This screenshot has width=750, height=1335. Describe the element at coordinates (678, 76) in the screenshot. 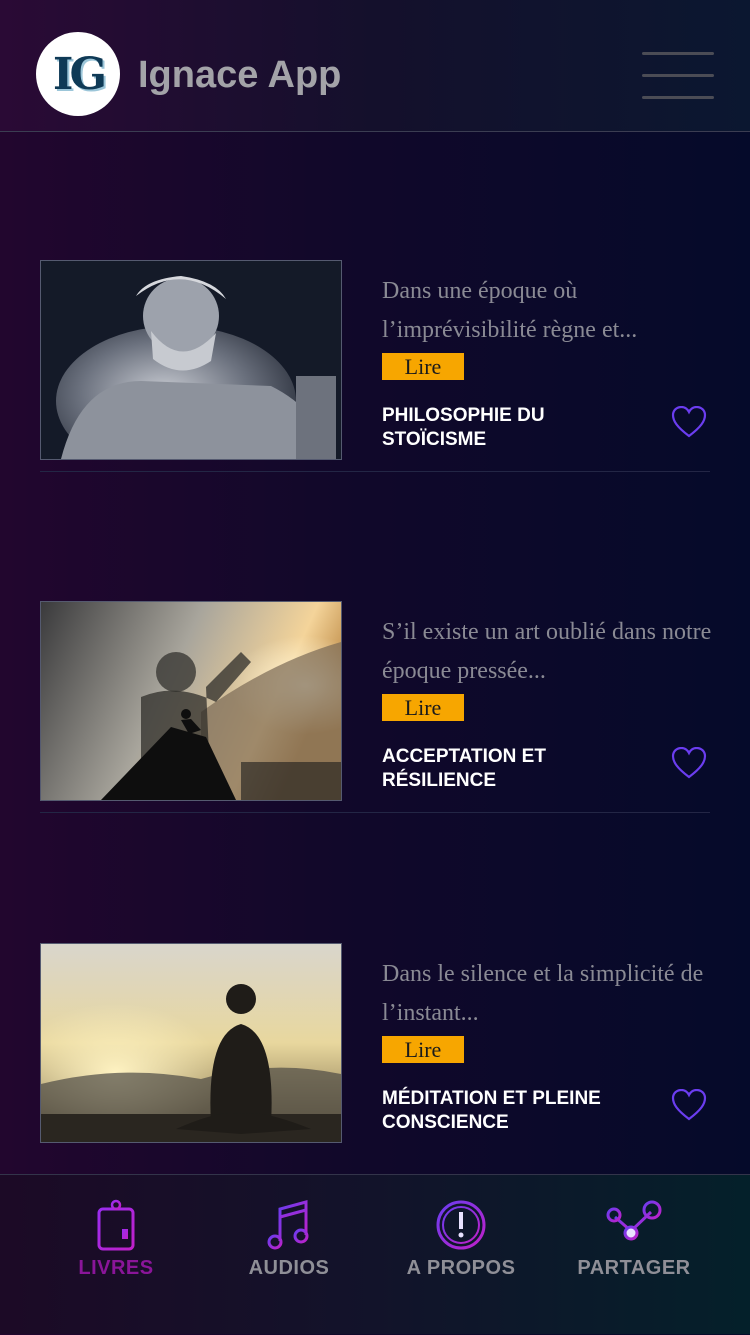

I see `hamburger-menu-icon` at that location.